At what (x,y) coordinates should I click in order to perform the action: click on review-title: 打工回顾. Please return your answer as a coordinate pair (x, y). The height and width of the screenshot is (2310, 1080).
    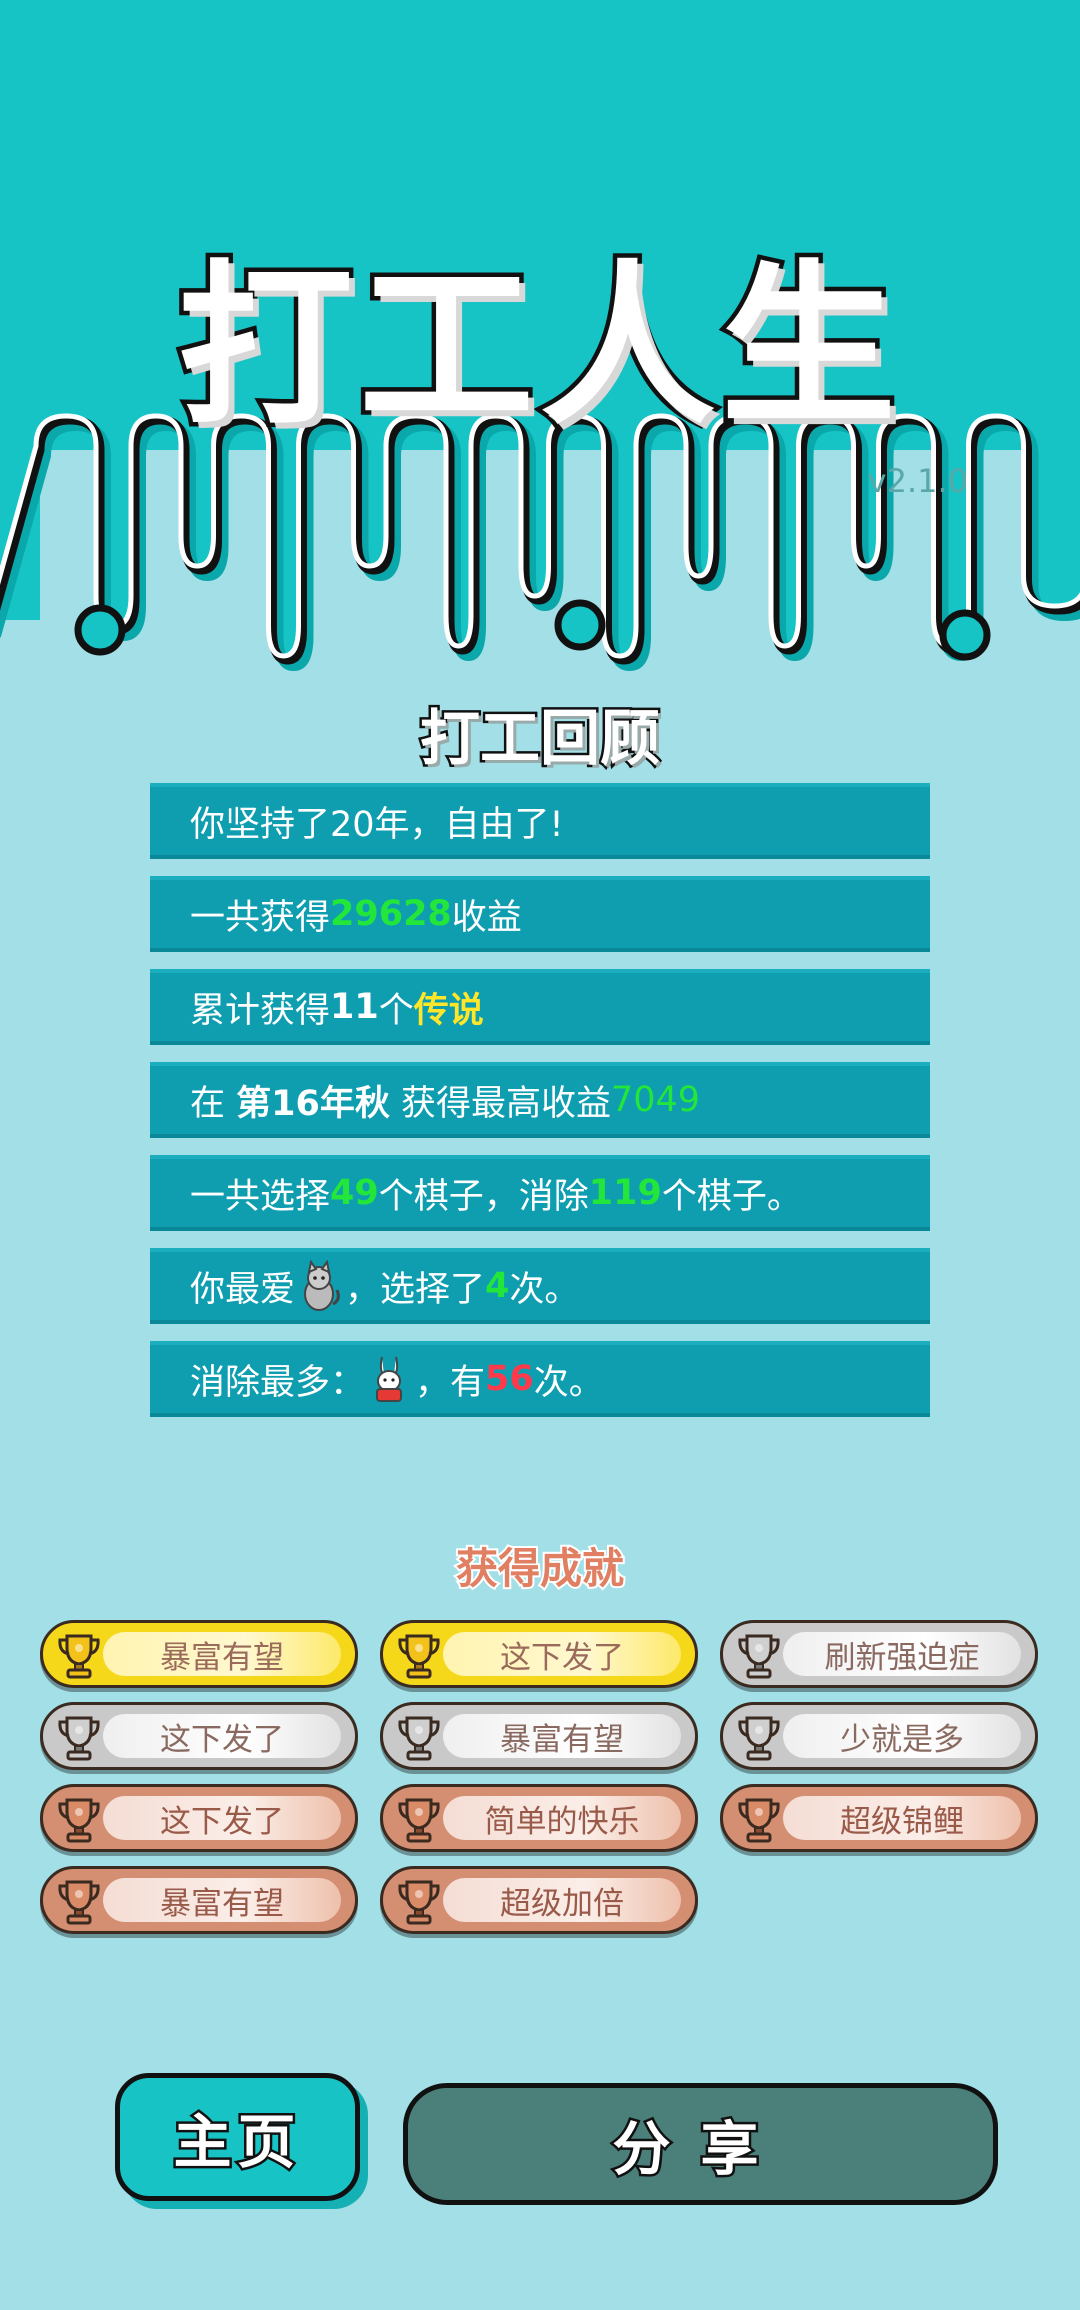
    Looking at the image, I should click on (540, 739).